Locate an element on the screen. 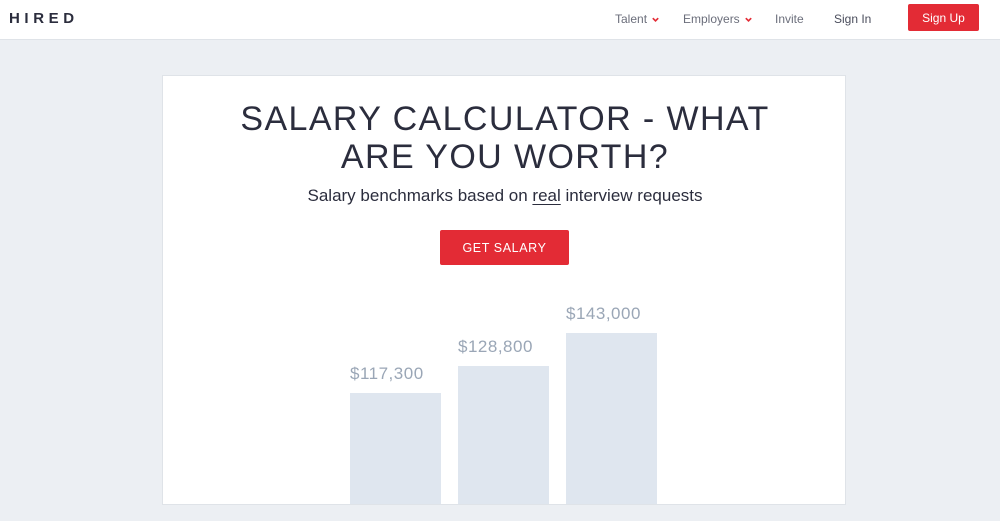 The width and height of the screenshot is (1000, 521). nav-sign-in: Sign In is located at coordinates (852, 19).